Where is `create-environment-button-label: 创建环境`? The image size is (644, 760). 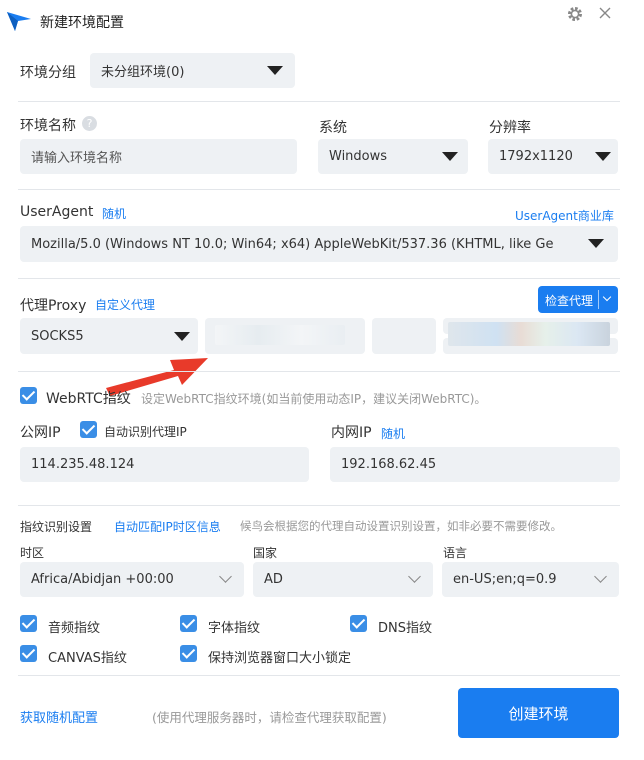
create-environment-button-label: 创建环境 is located at coordinates (538, 713).